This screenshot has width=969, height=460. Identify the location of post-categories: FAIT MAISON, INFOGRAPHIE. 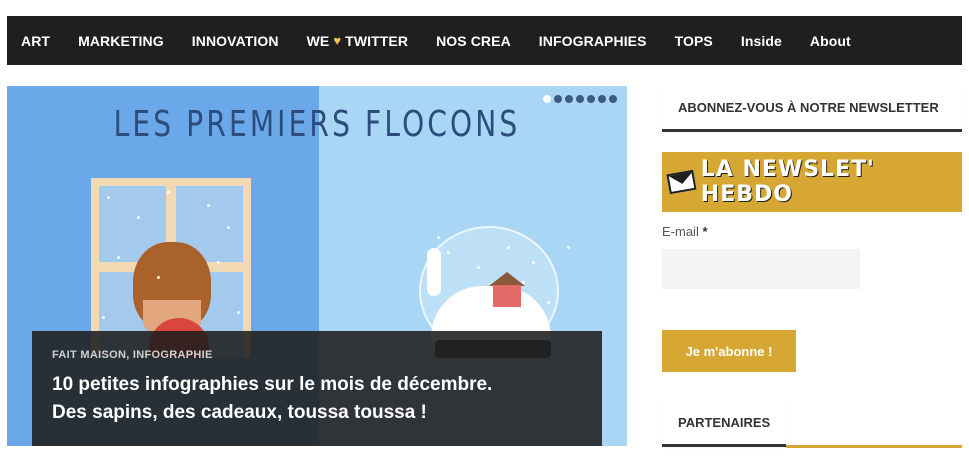
(317, 355).